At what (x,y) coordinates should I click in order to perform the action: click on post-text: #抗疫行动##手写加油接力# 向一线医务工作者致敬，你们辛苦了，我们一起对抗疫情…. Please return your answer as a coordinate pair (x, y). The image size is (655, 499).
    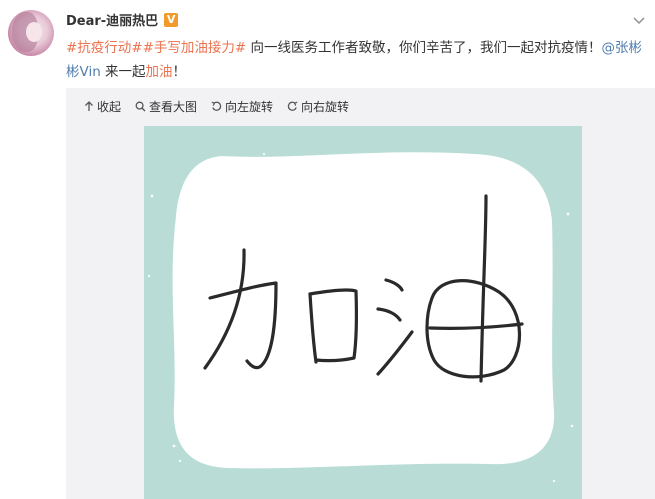
    Looking at the image, I should click on (356, 60).